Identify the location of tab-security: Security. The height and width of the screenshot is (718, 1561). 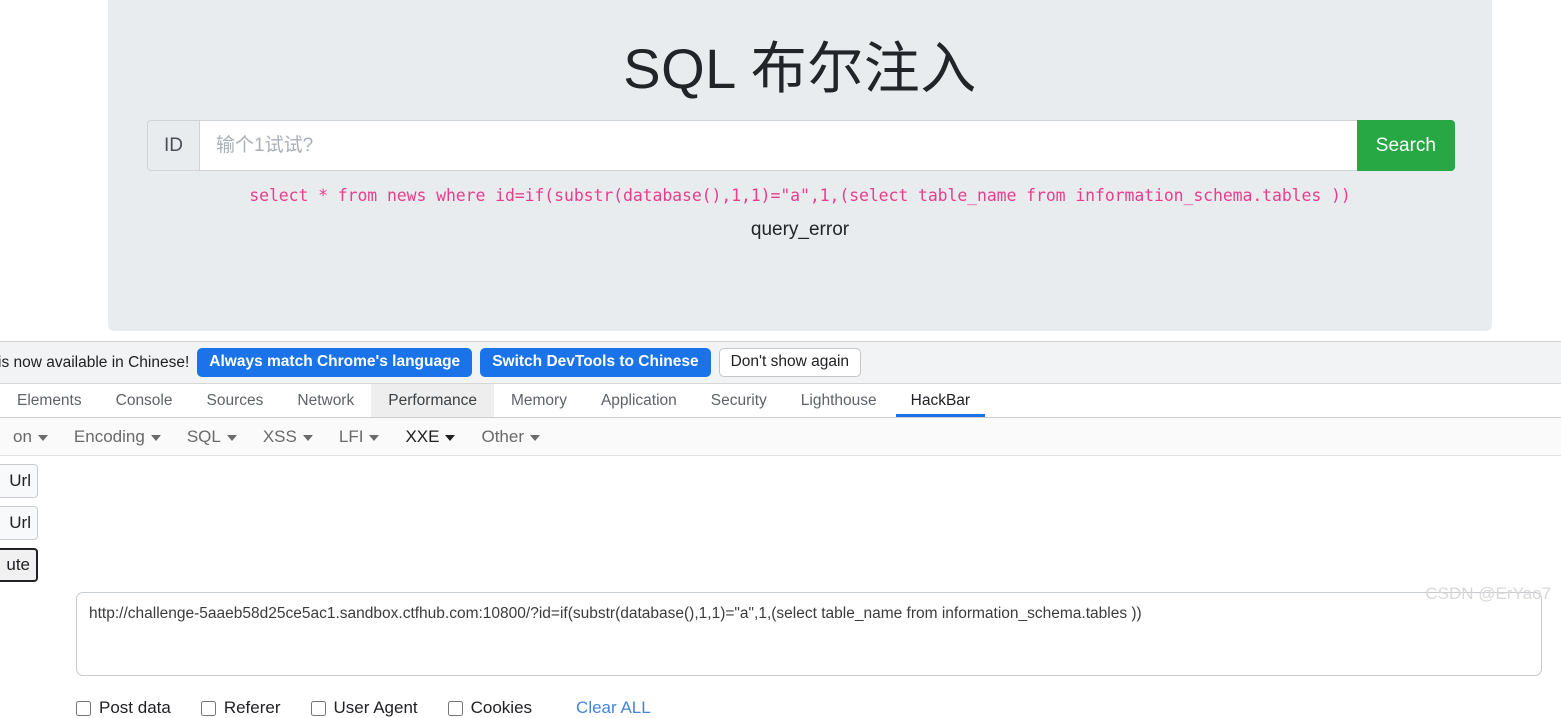
(739, 400).